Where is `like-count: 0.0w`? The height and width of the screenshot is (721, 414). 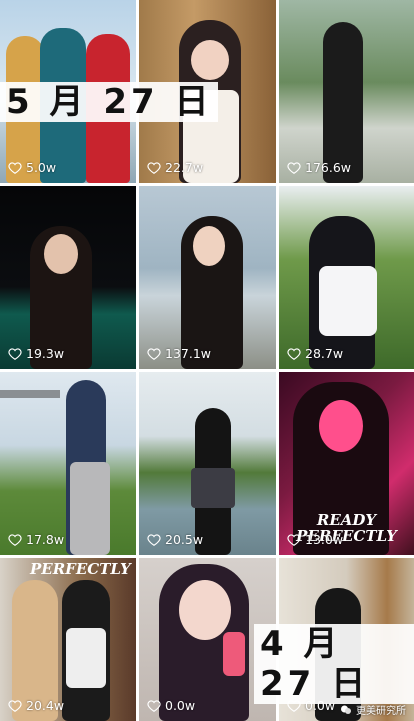
like-count: 0.0w is located at coordinates (171, 705).